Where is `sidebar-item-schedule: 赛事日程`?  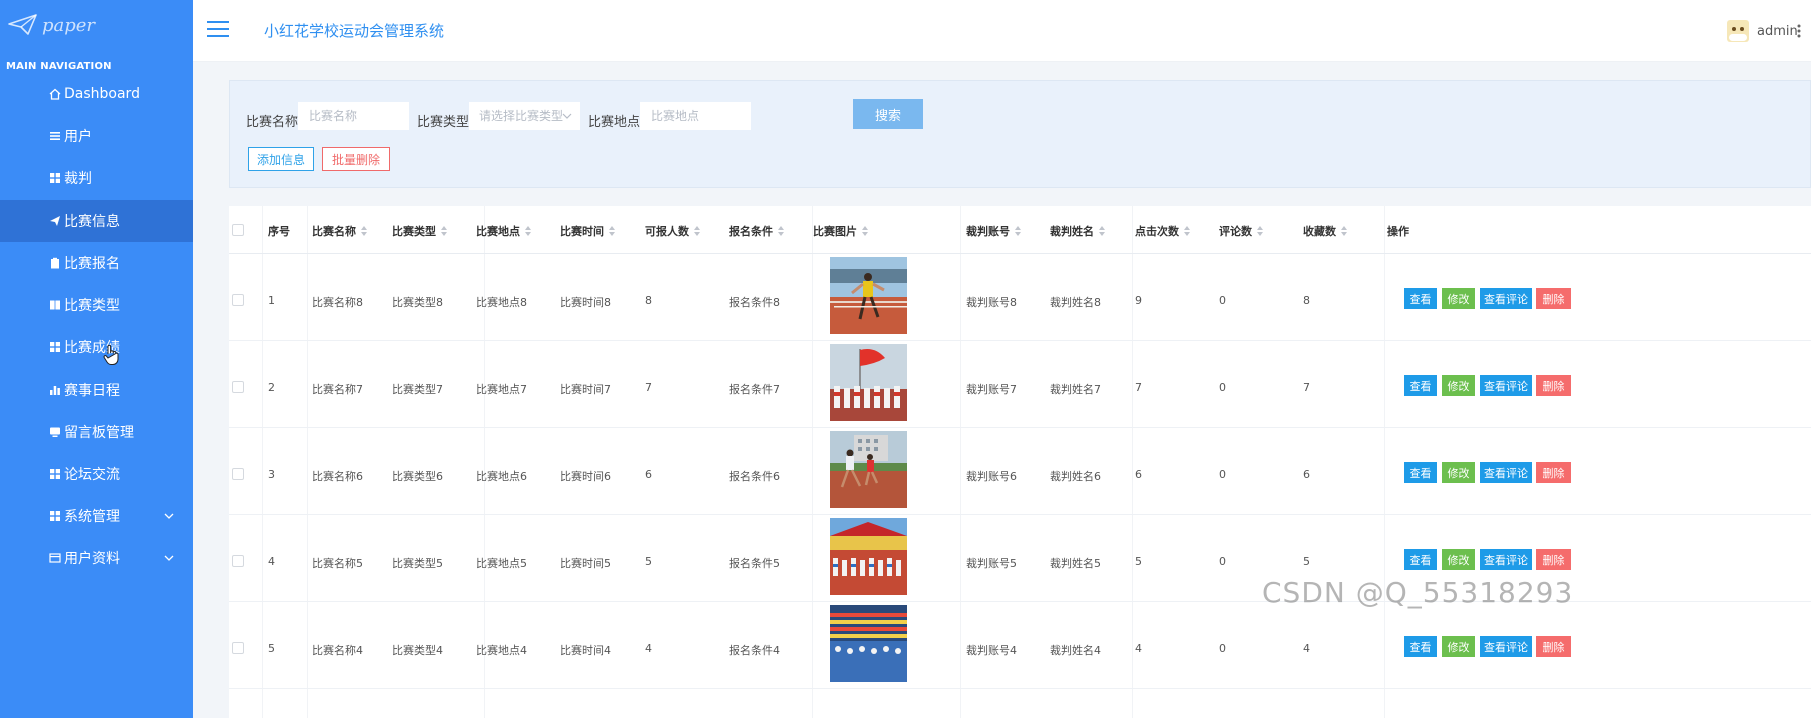
sidebar-item-schedule: 赛事日程 is located at coordinates (96, 390).